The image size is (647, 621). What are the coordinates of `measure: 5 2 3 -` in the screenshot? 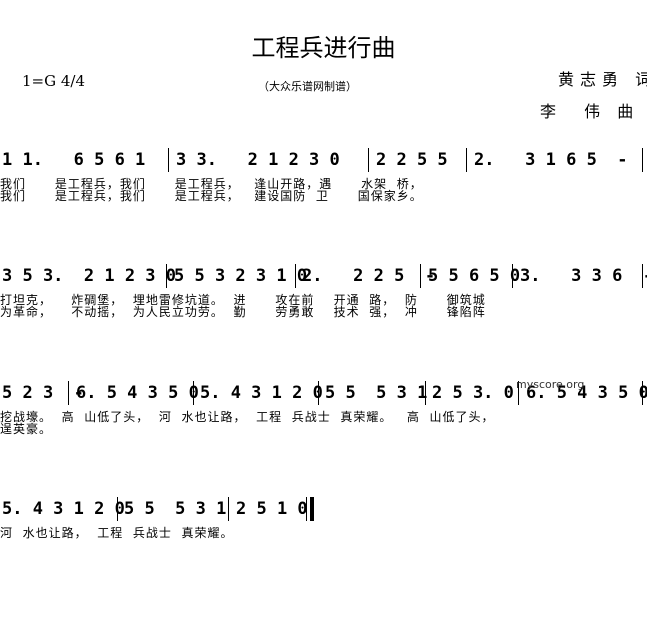 It's located at (43, 393).